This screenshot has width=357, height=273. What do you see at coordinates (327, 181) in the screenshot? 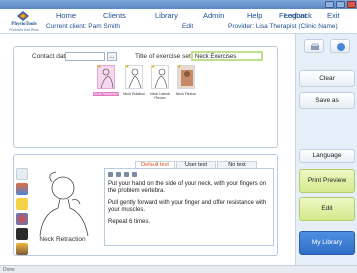
I see `print-preview-button: Print Preview` at bounding box center [327, 181].